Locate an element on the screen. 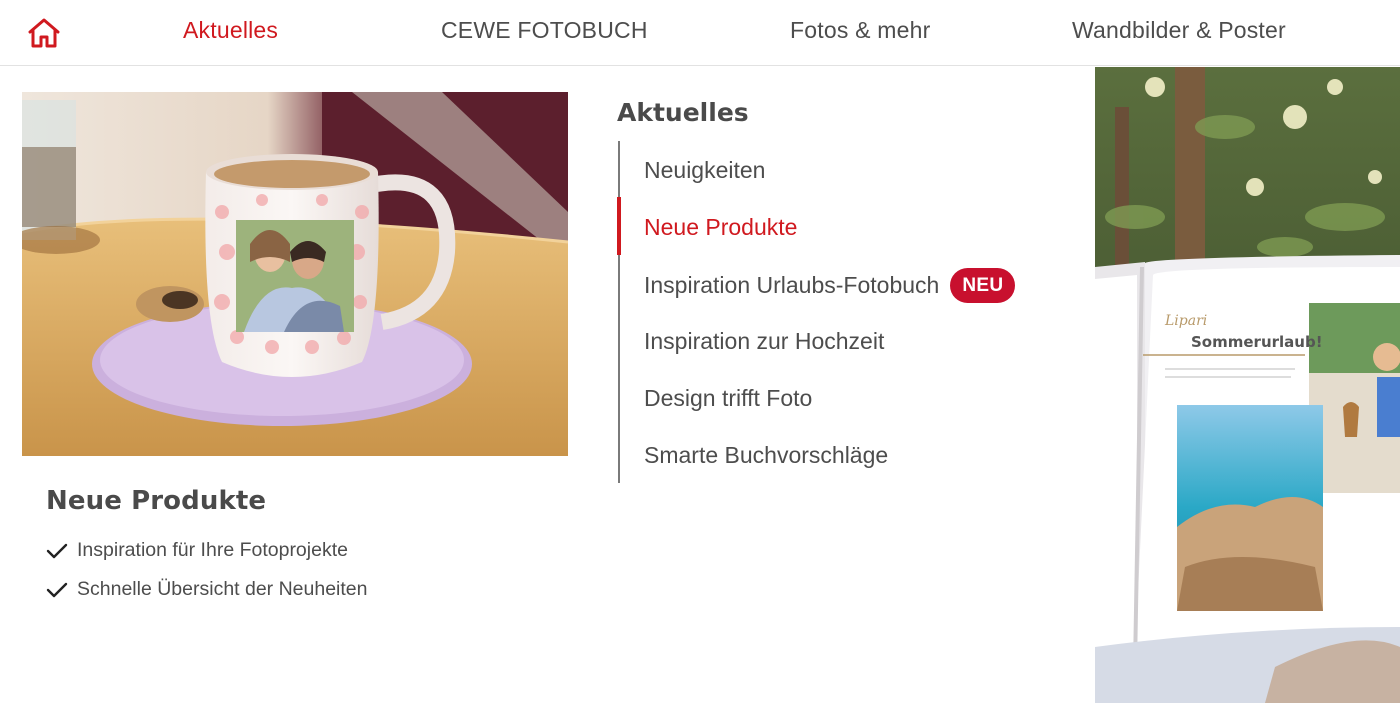  submenu-item-label: Inspiration Urlaubs-Fotobuch is located at coordinates (792, 285).